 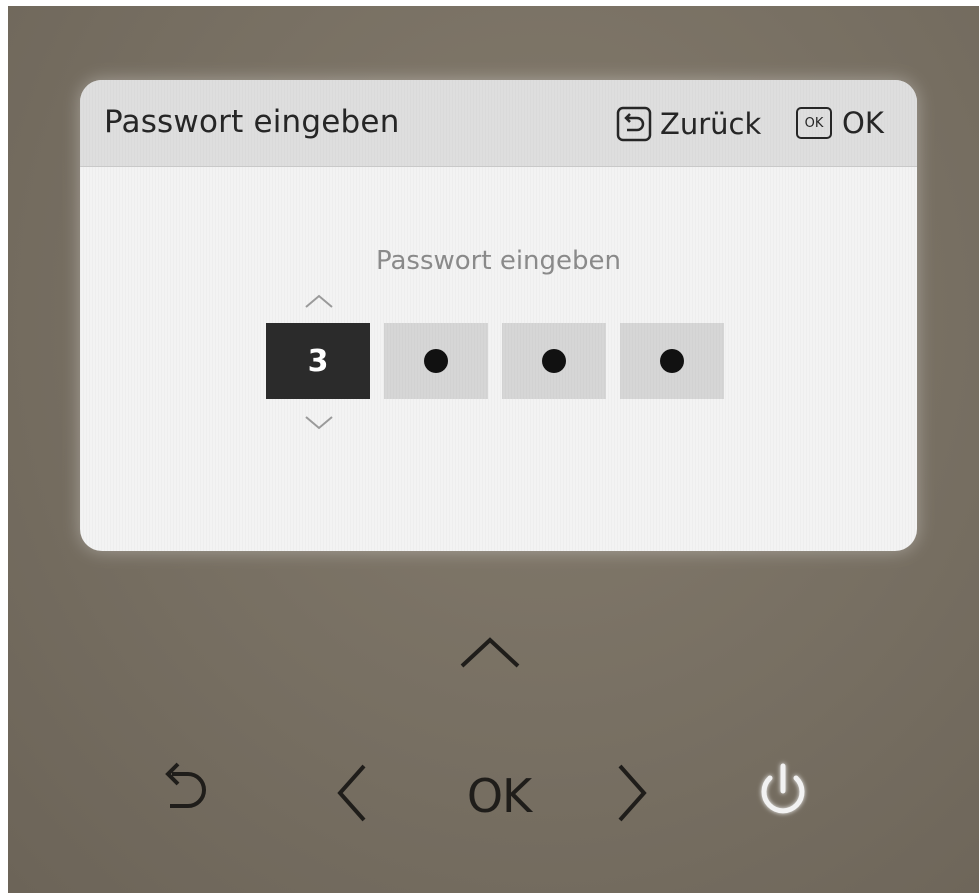 I want to click on back-label: Zurück, so click(x=711, y=124).